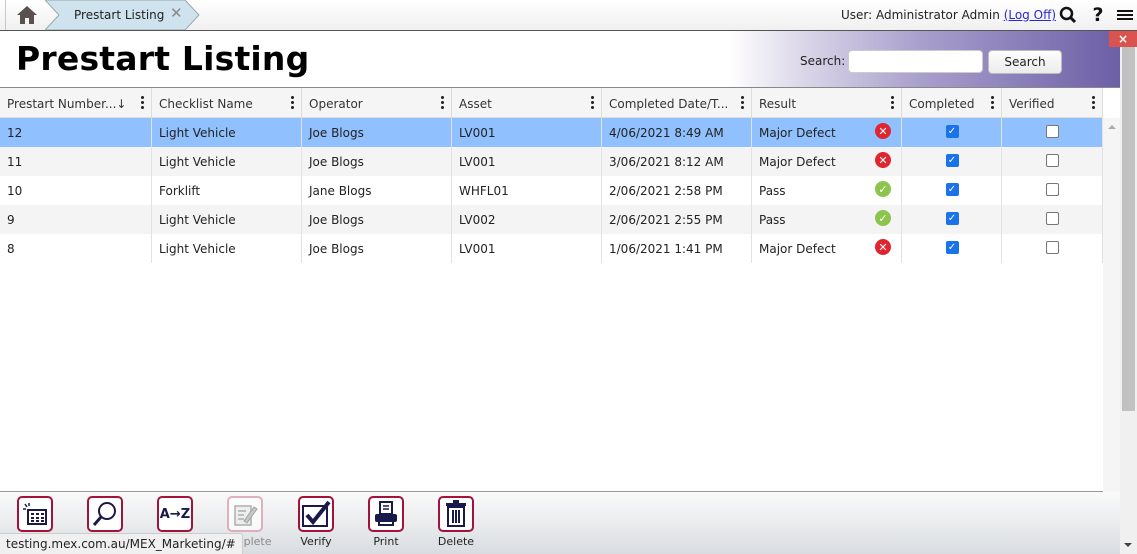 Image resolution: width=1137 pixels, height=554 pixels. Describe the element at coordinates (1025, 62) in the screenshot. I see `search-button: Search` at that location.